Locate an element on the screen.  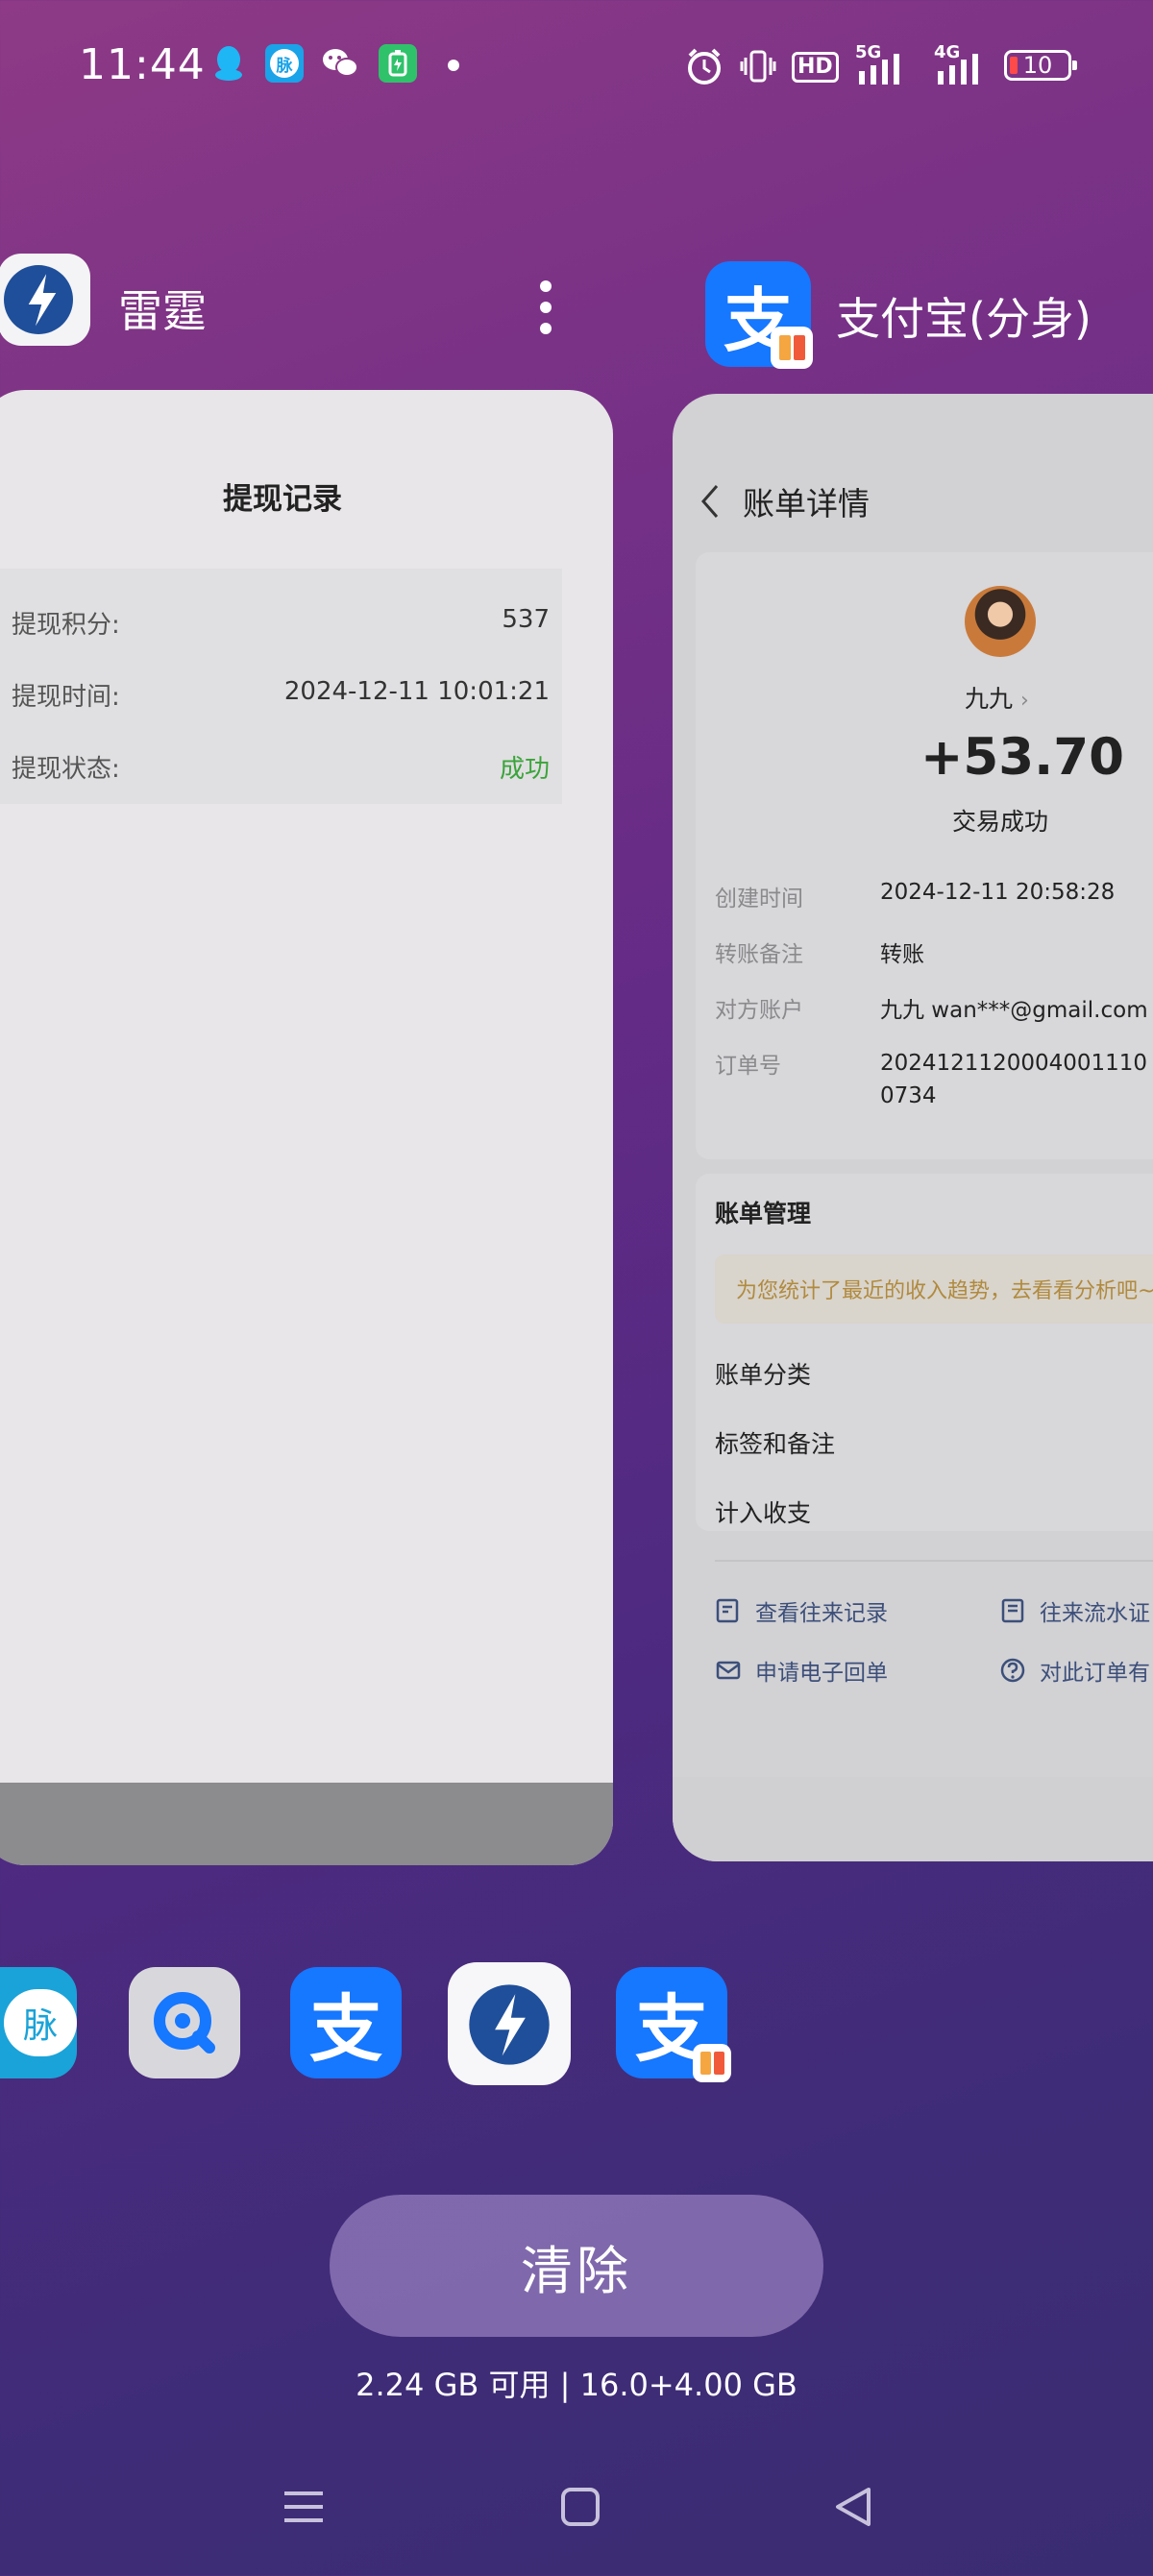
detail-value: 2024-12-11 20:58:28 is located at coordinates (998, 892).